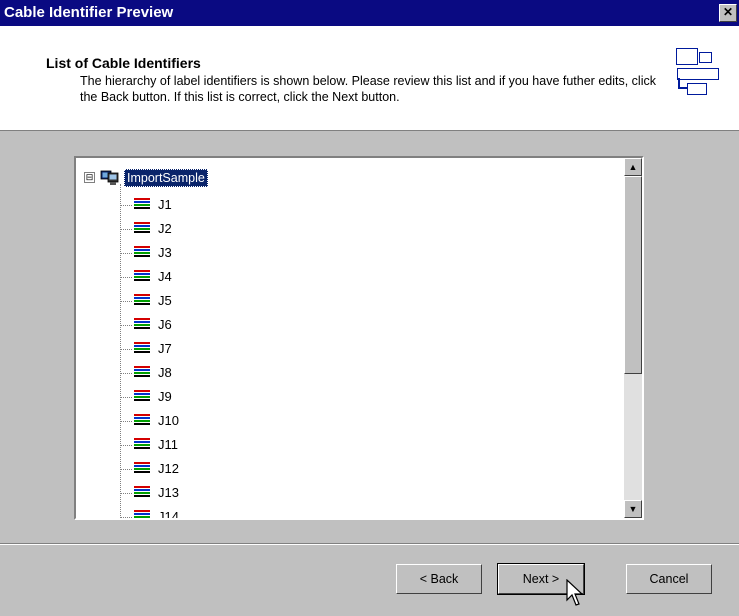 The height and width of the screenshot is (616, 739). I want to click on tree-item-label: J8, so click(165, 373).